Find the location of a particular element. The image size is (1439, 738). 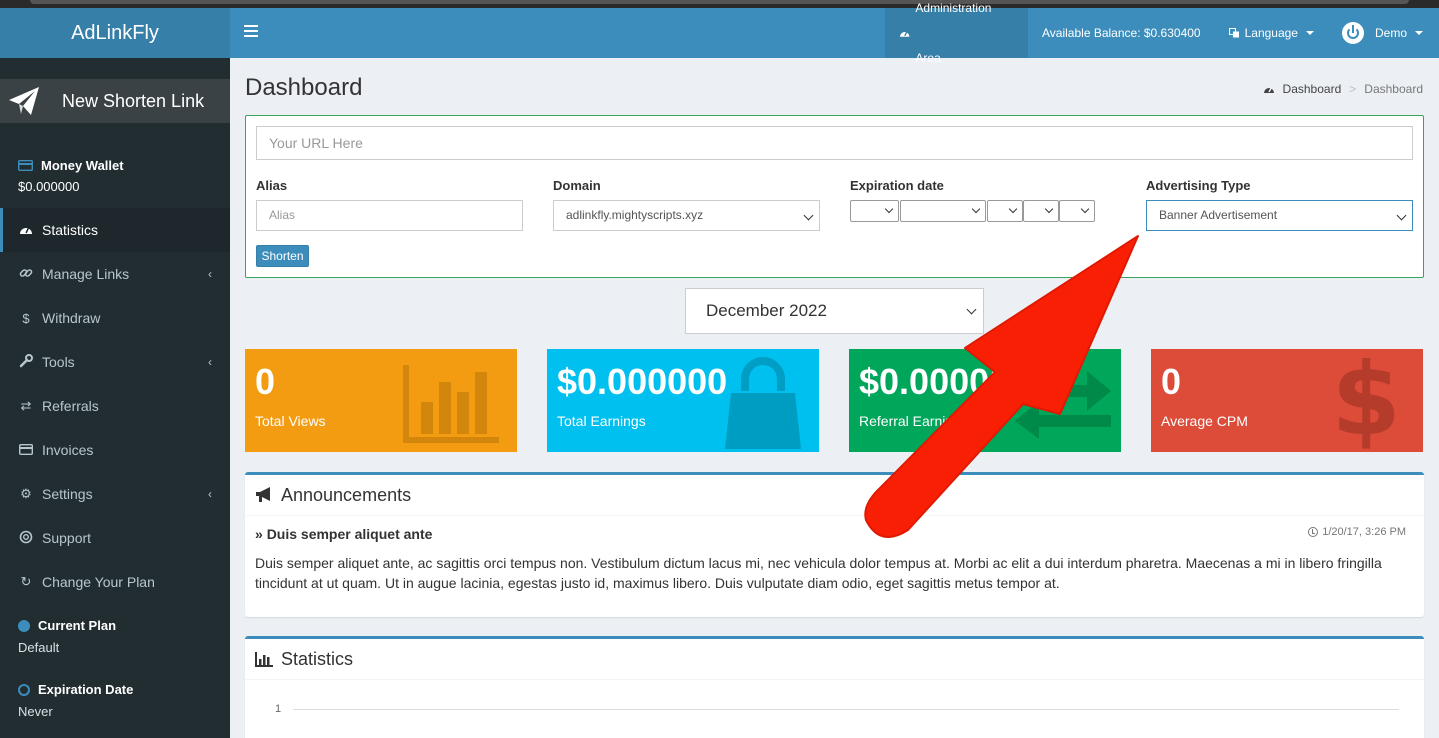

expiration-month-select is located at coordinates (943, 211).